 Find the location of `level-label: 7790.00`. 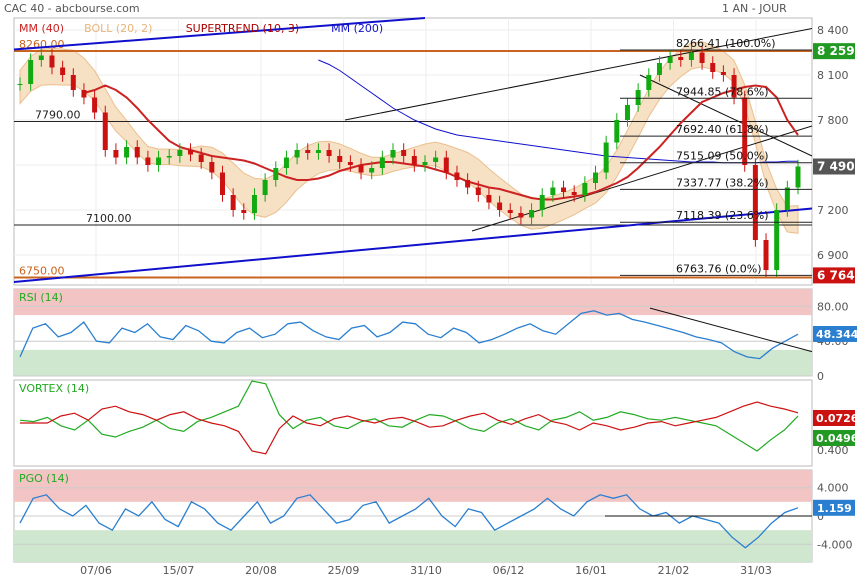

level-label: 7790.00 is located at coordinates (58, 115).